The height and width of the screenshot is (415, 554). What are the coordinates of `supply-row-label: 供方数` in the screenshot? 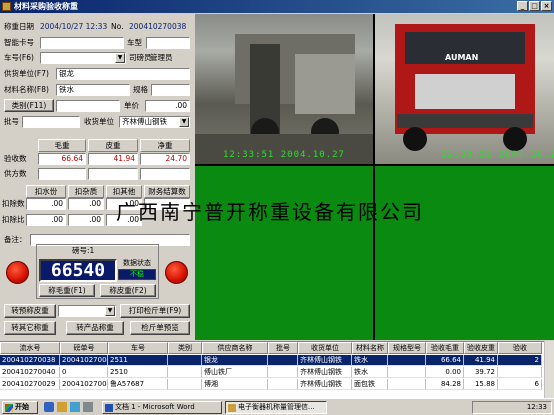 It's located at (15, 173).